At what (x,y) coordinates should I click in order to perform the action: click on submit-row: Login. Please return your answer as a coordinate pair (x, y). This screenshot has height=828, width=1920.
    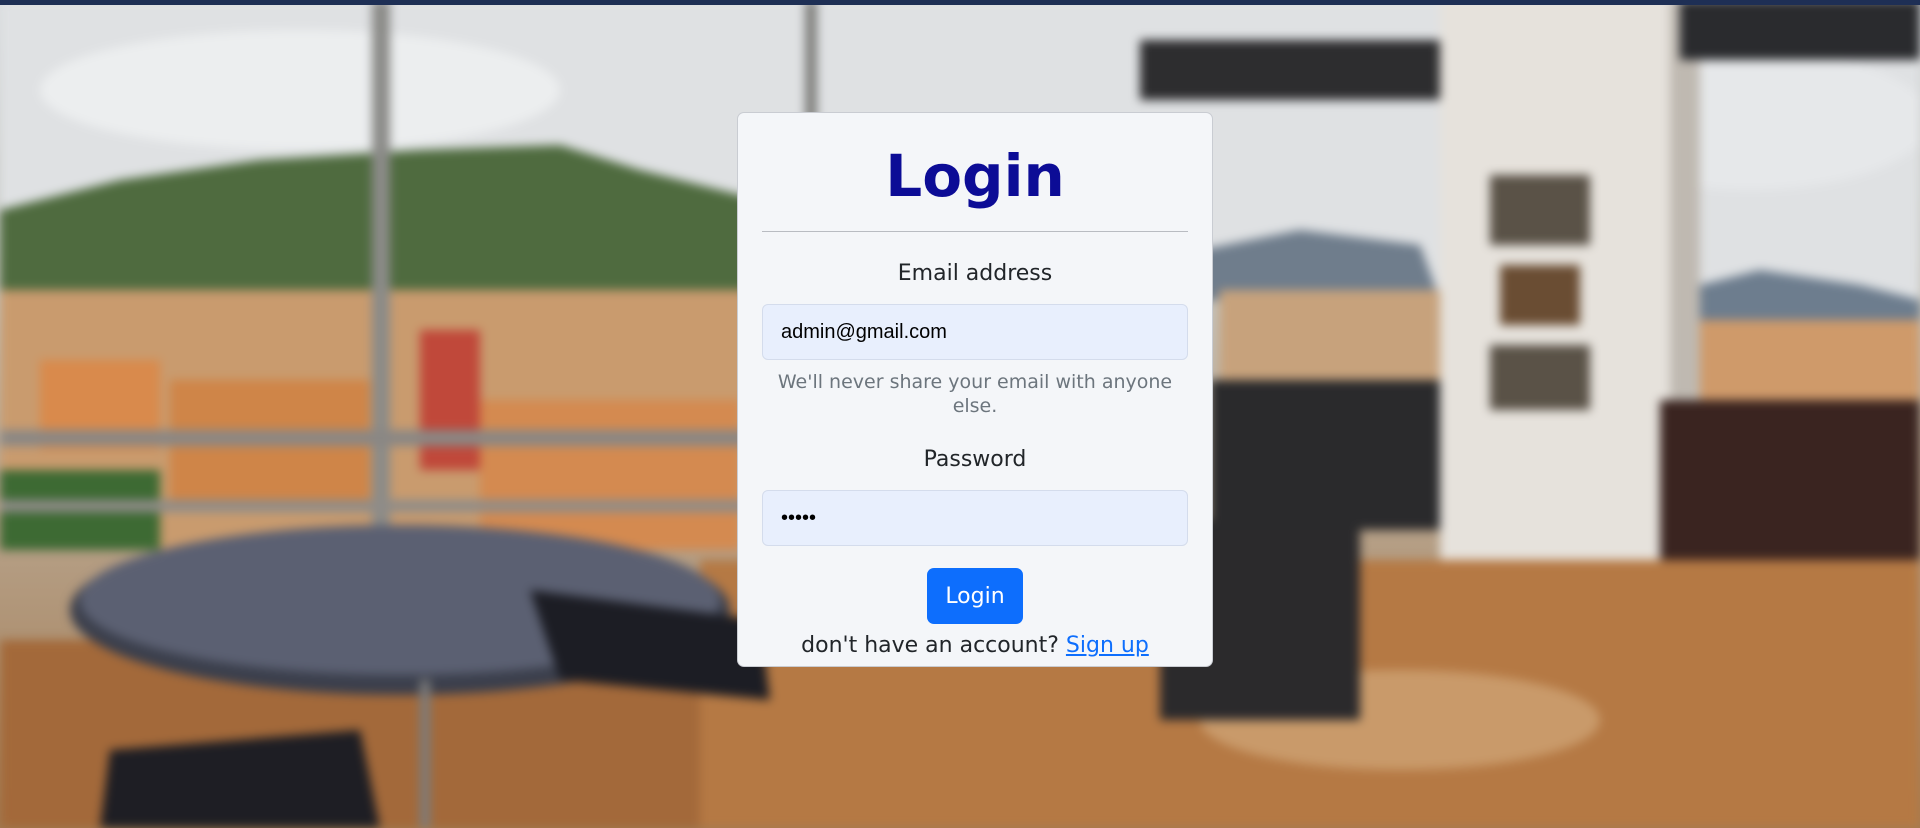
    Looking at the image, I should click on (975, 596).